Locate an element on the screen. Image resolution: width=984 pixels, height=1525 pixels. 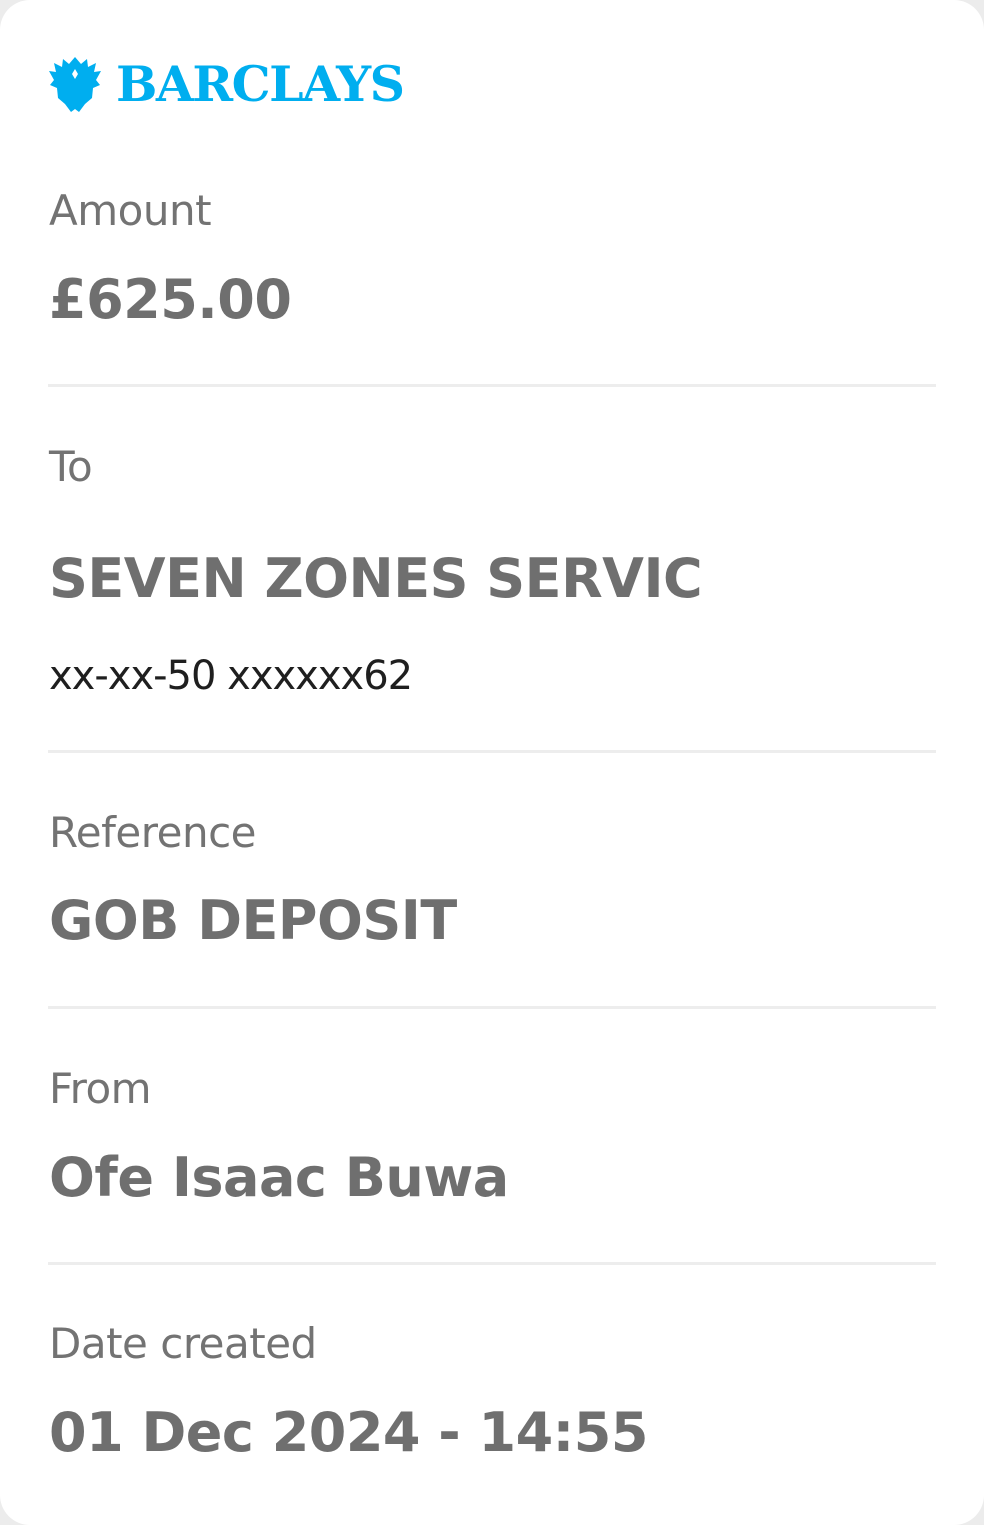
reference-value: GOB DEPOSIT is located at coordinates (253, 920).